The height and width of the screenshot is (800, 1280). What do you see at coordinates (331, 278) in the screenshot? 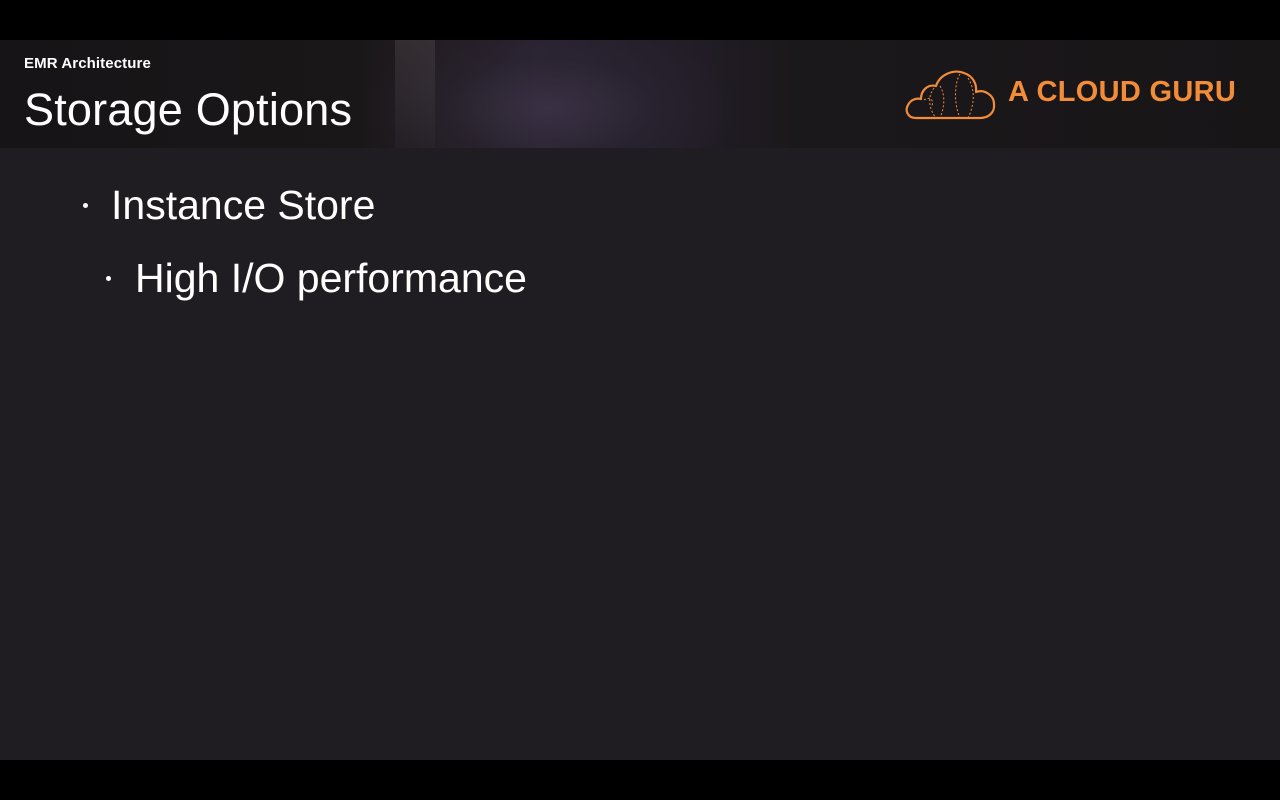
I see `bullet-text: High I/O performance` at bounding box center [331, 278].